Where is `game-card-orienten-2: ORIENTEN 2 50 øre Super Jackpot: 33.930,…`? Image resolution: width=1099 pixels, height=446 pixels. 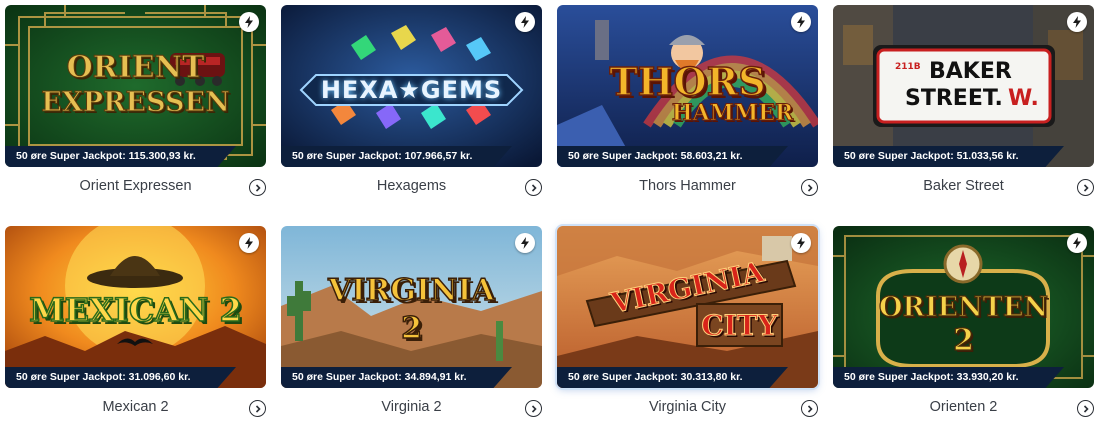 game-card-orienten-2: ORIENTEN 2 50 øre Super Jackpot: 33.930,… is located at coordinates (963, 336).